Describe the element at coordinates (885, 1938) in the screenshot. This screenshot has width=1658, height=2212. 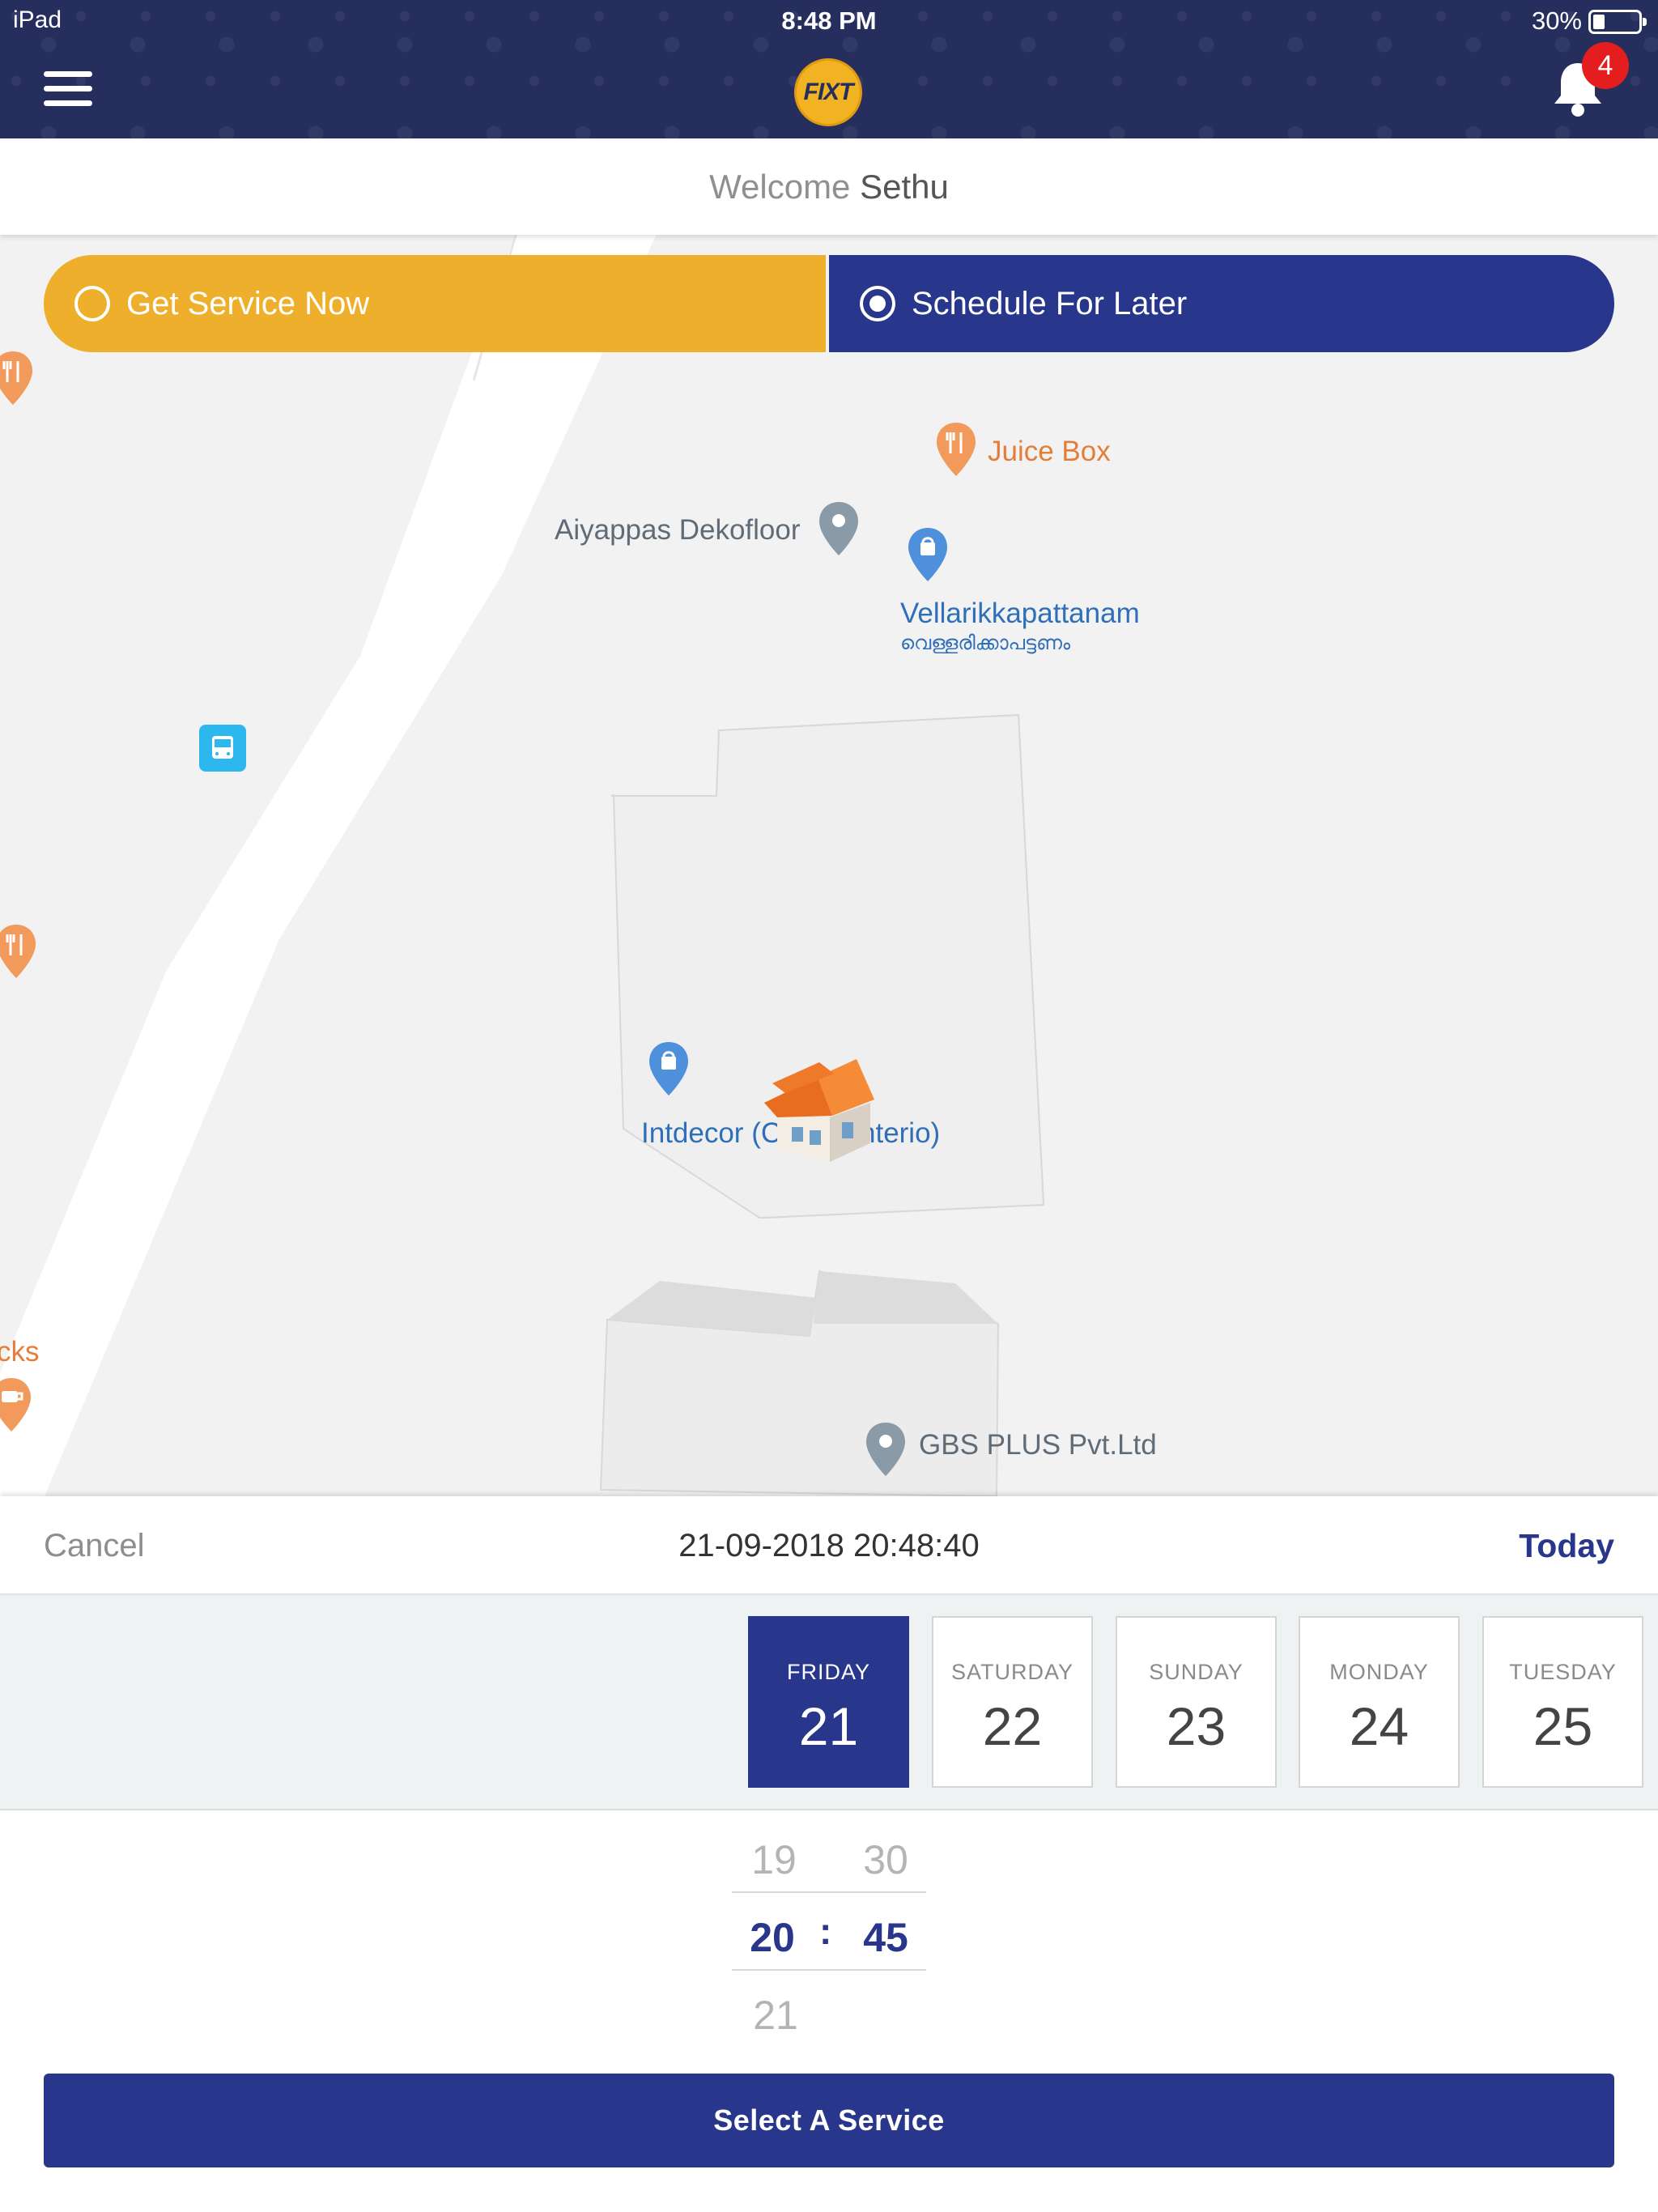
I see `minute-selected: 45` at that location.